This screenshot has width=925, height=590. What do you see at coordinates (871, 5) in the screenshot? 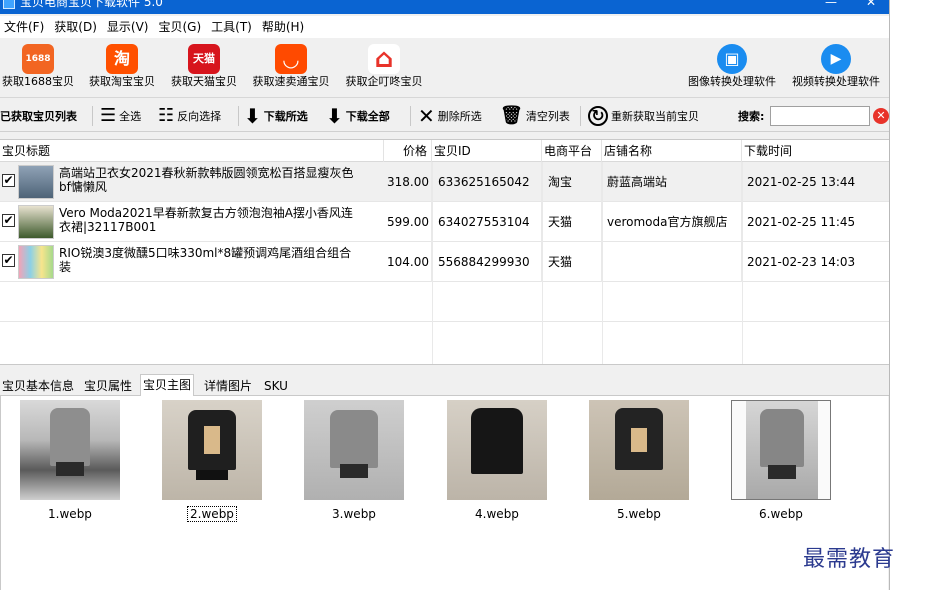
I see `close-window-button: ✕` at bounding box center [871, 5].